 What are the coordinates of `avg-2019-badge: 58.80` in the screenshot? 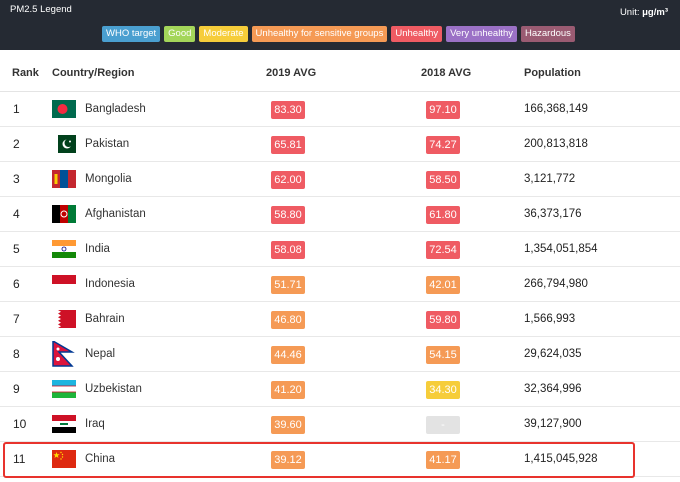 It's located at (288, 215).